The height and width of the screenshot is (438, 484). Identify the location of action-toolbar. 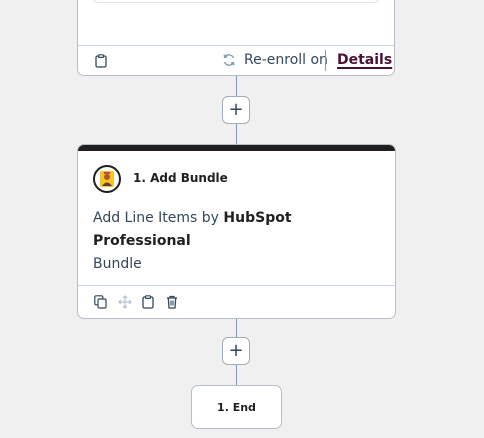
(136, 301).